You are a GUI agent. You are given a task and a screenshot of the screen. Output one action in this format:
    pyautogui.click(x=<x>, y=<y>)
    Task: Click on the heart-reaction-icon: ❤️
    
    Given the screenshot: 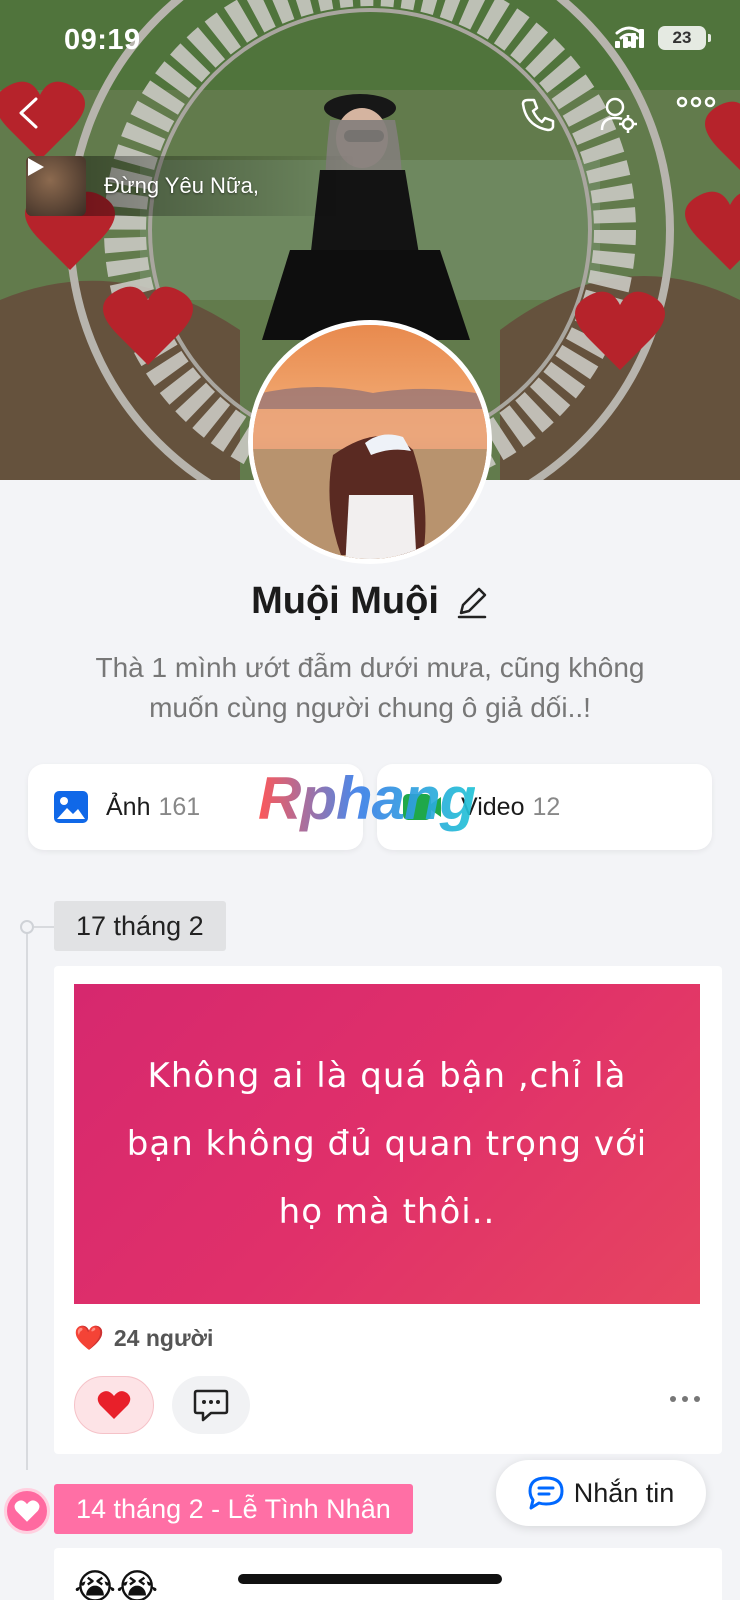 What is the action you would take?
    pyautogui.click(x=89, y=1338)
    